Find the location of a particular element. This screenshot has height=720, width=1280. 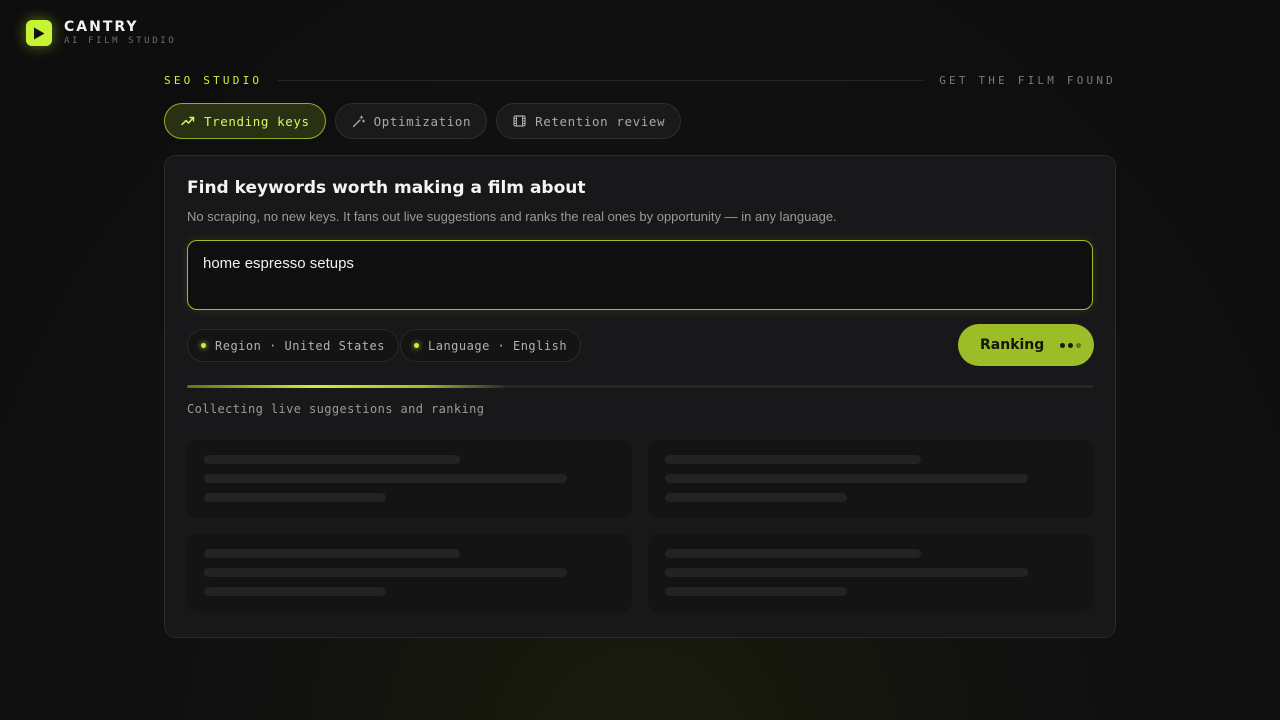

film-icon is located at coordinates (519, 121).